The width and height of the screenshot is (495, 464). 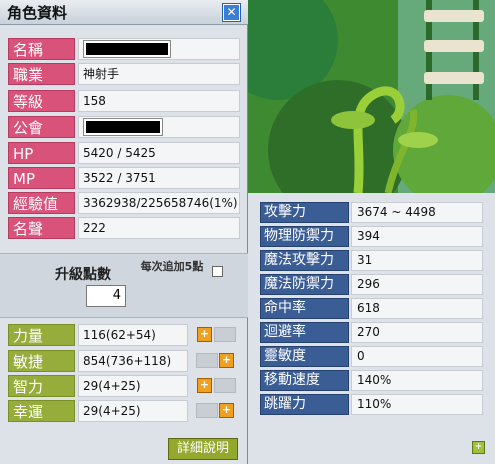 I want to click on auto-assign-label: 每次追加5點, so click(x=172, y=266).